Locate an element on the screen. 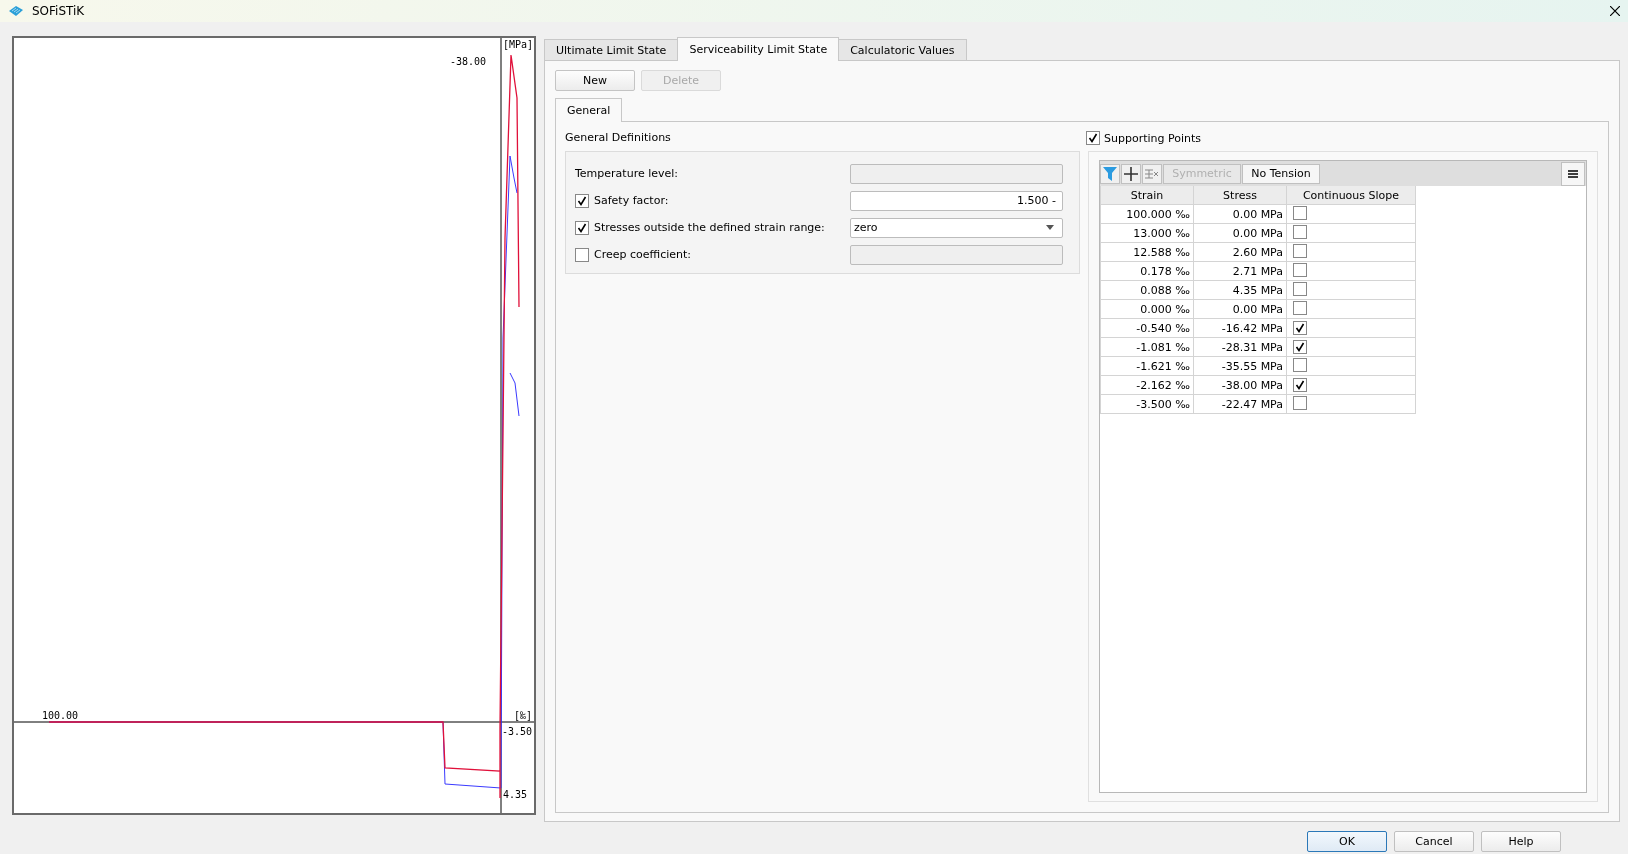  axis-value-label: 4.35 is located at coordinates (515, 794).